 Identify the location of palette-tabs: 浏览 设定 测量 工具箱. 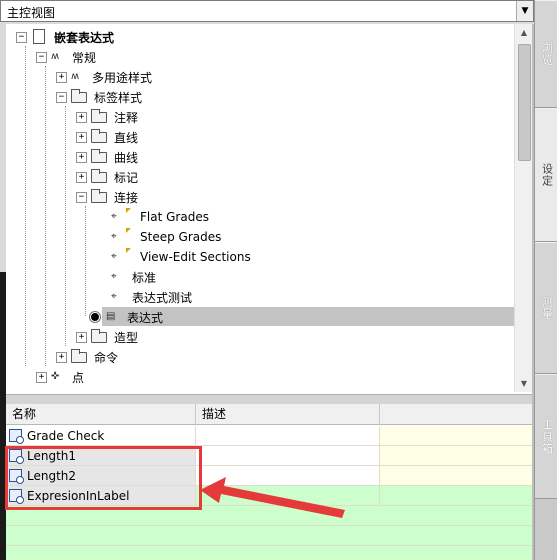
(545, 280).